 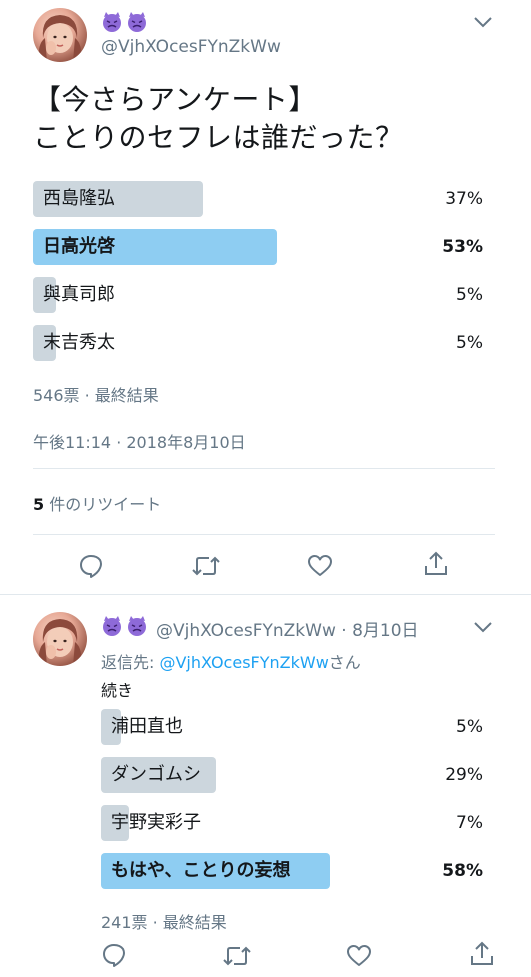 I want to click on handle-date: @VjhXOcesFYnZkWw · 8月10日, so click(x=287, y=628).